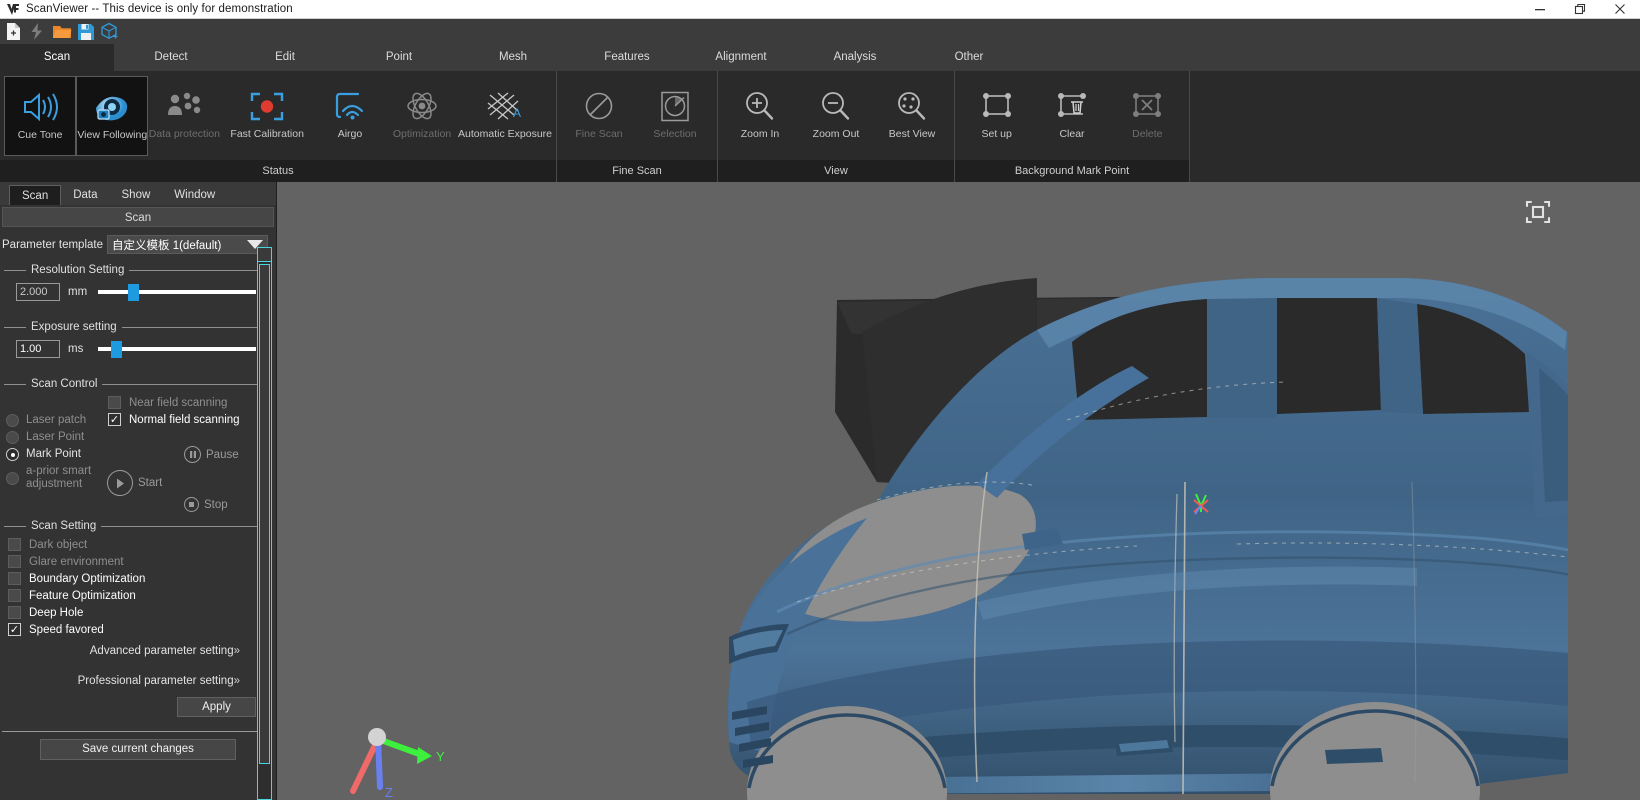 This screenshot has width=1640, height=800. What do you see at coordinates (1540, 9) in the screenshot?
I see `minimize-button` at bounding box center [1540, 9].